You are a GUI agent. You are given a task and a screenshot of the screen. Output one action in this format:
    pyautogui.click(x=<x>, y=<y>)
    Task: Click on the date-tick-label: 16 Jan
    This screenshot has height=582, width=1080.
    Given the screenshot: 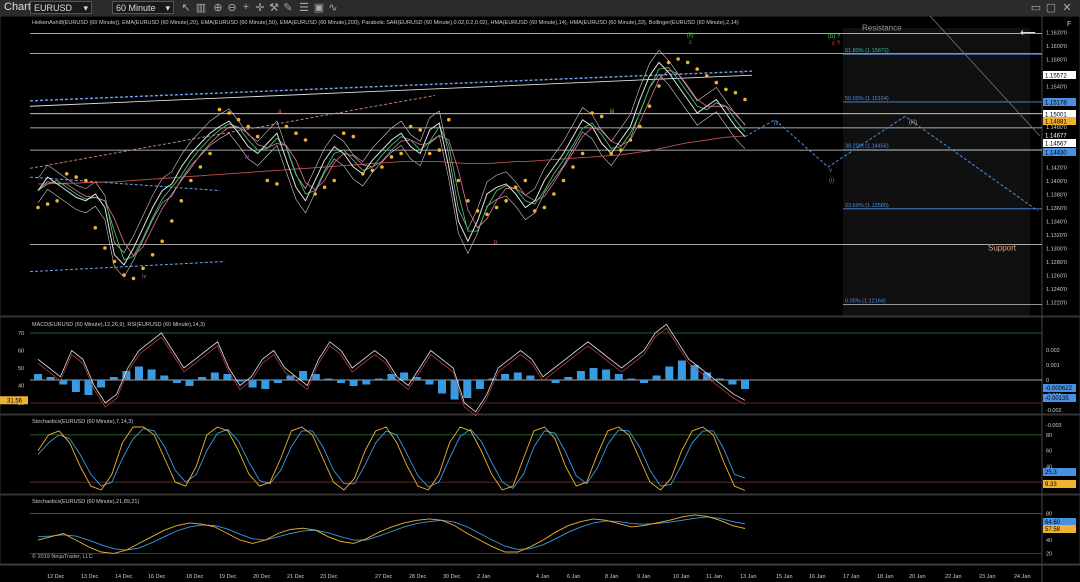 What is the action you would take?
    pyautogui.click(x=817, y=577)
    